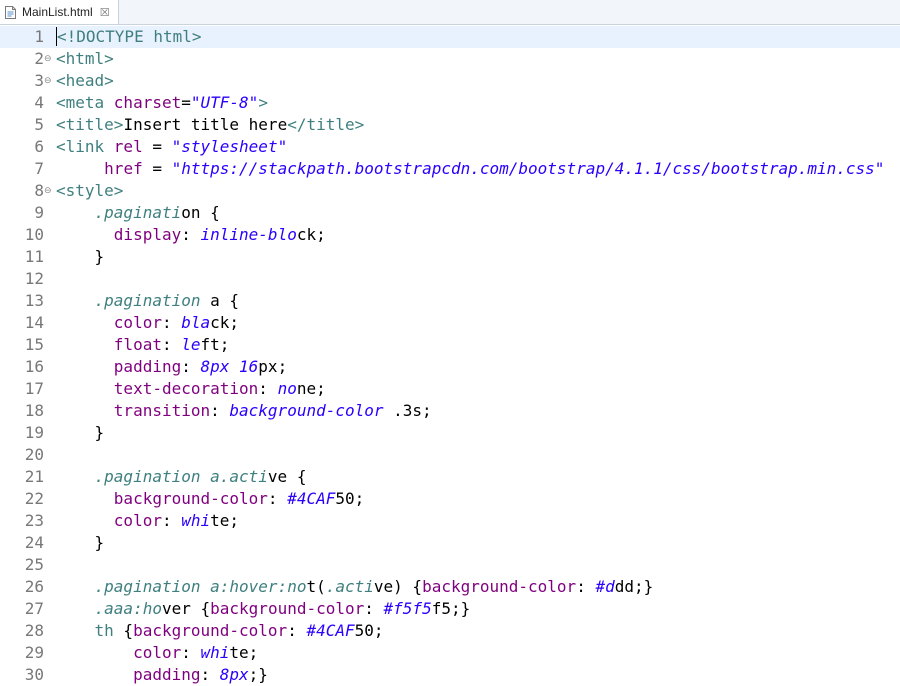 The height and width of the screenshot is (686, 900). Describe the element at coordinates (128, 608) in the screenshot. I see `code-token: .aaa:ho` at that location.